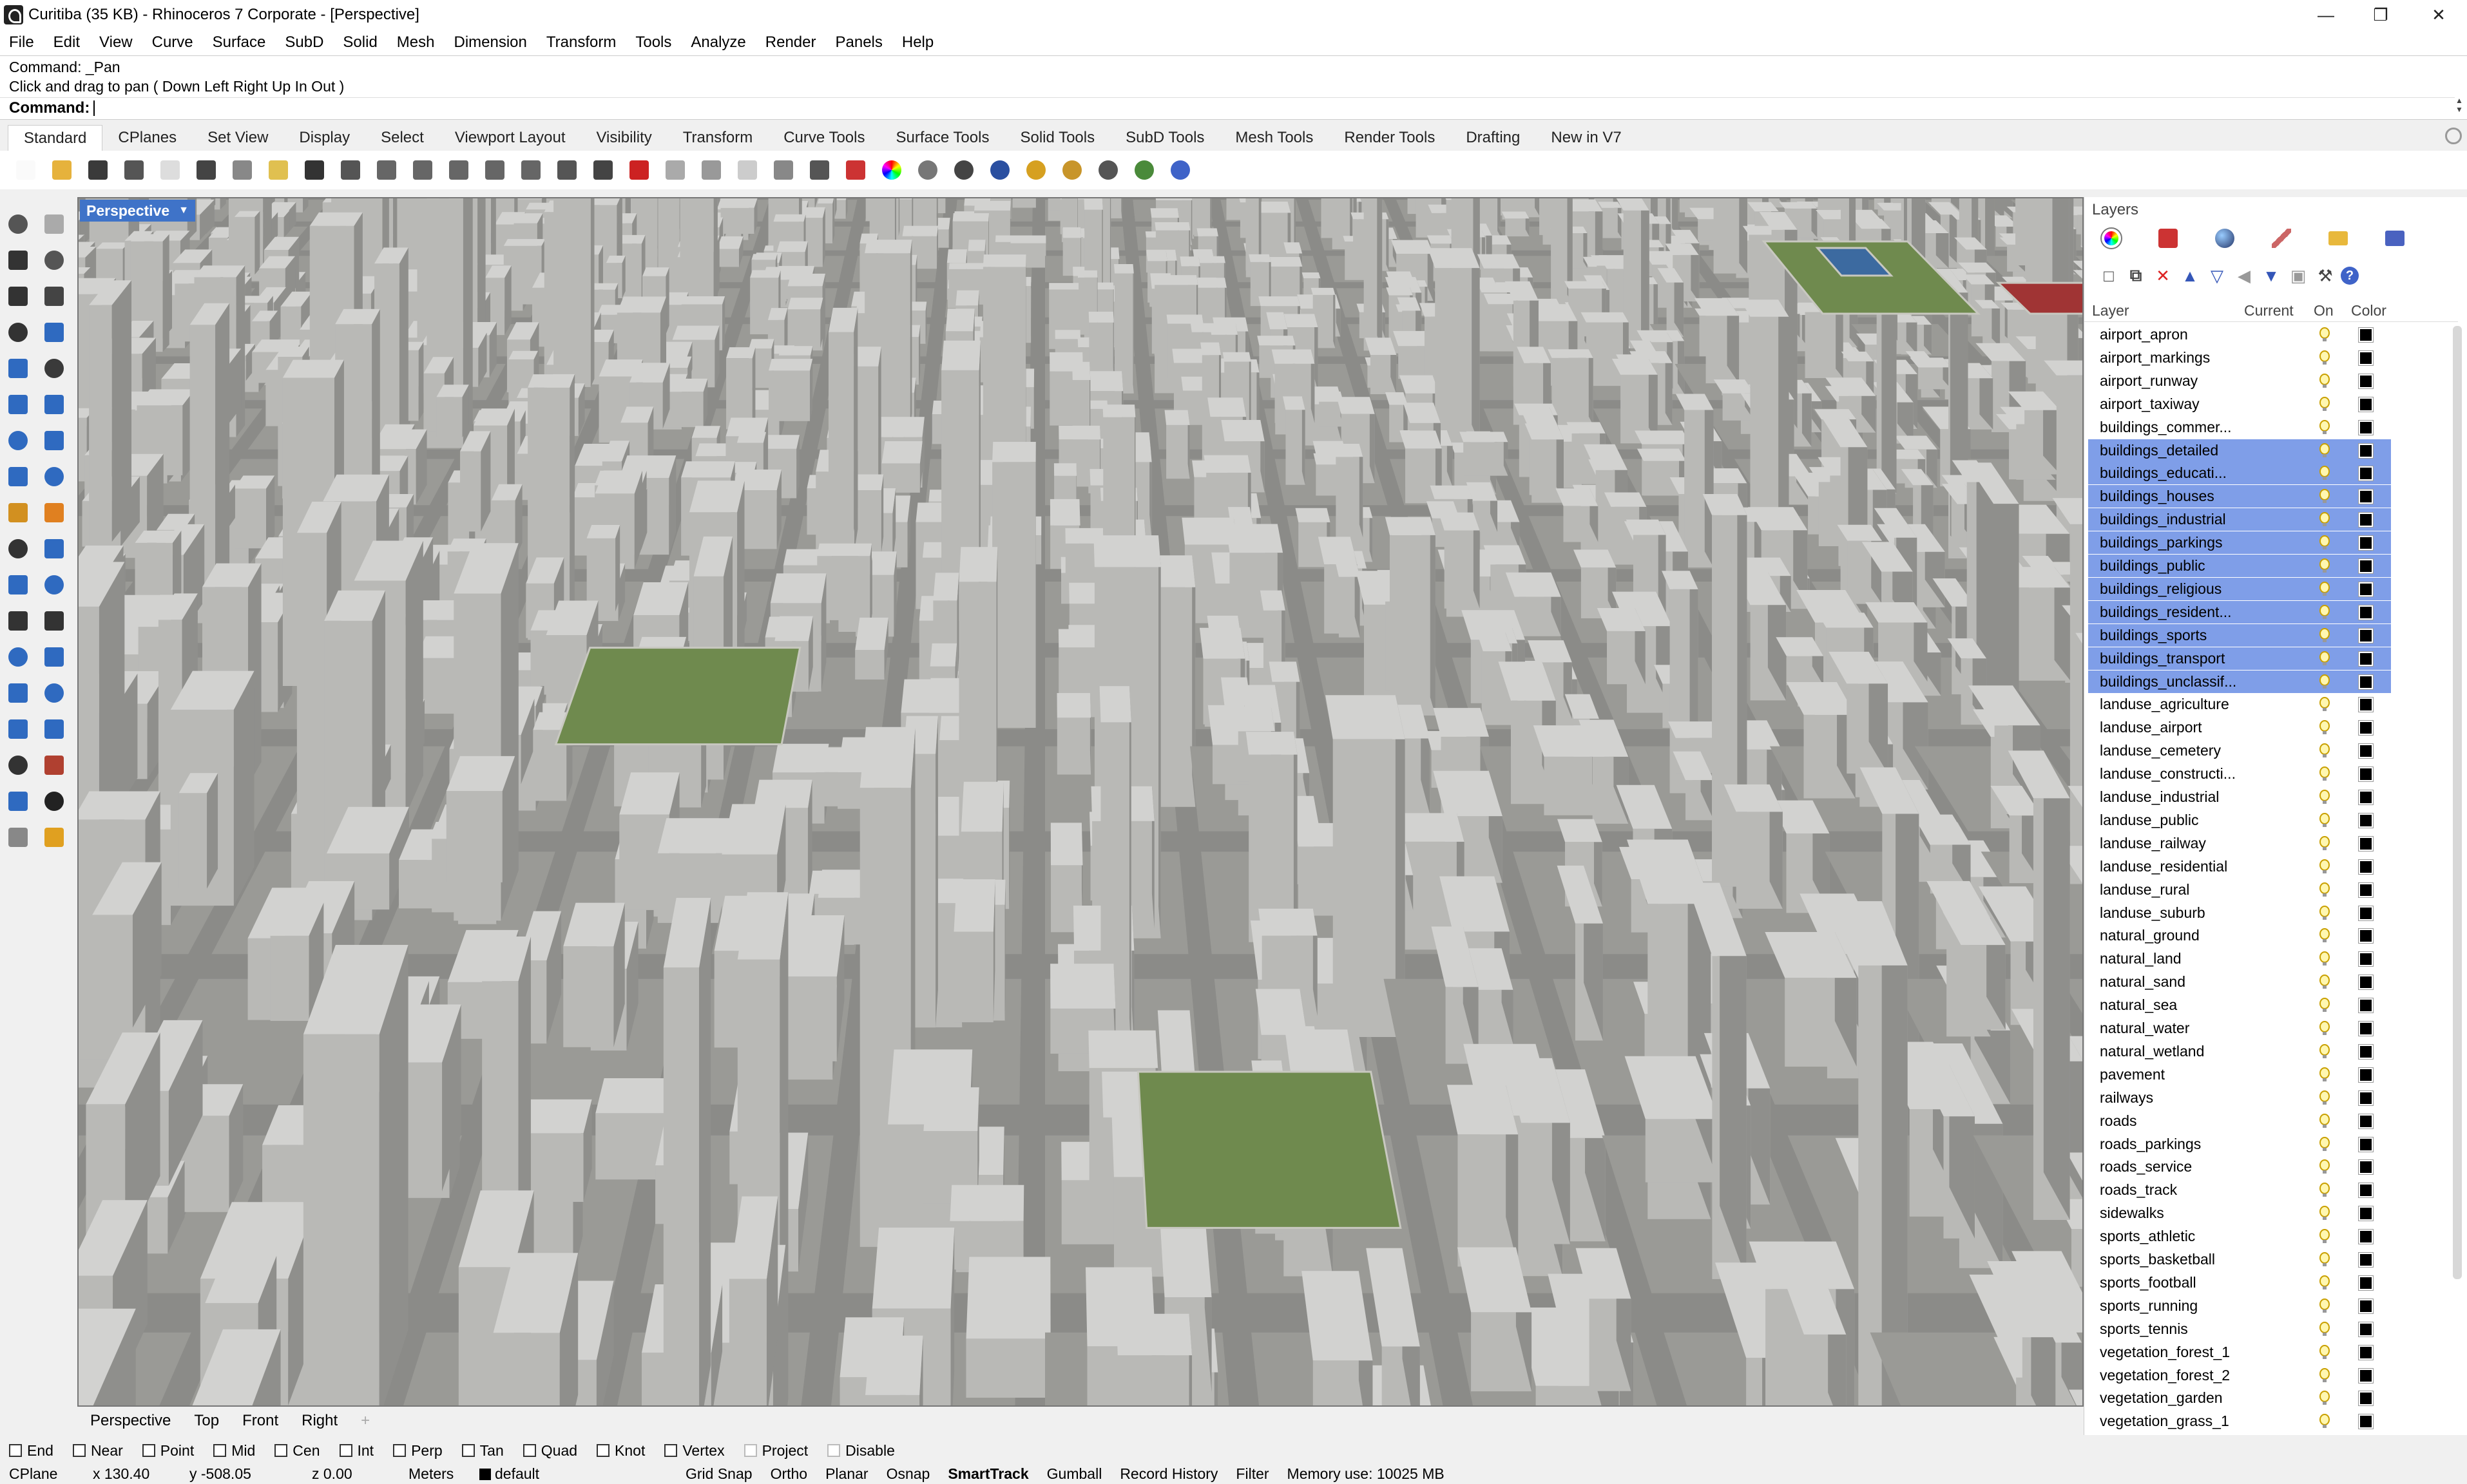 The image size is (2467, 1484). What do you see at coordinates (1057, 138) in the screenshot?
I see `tab-solid-tools: Solid Tools` at bounding box center [1057, 138].